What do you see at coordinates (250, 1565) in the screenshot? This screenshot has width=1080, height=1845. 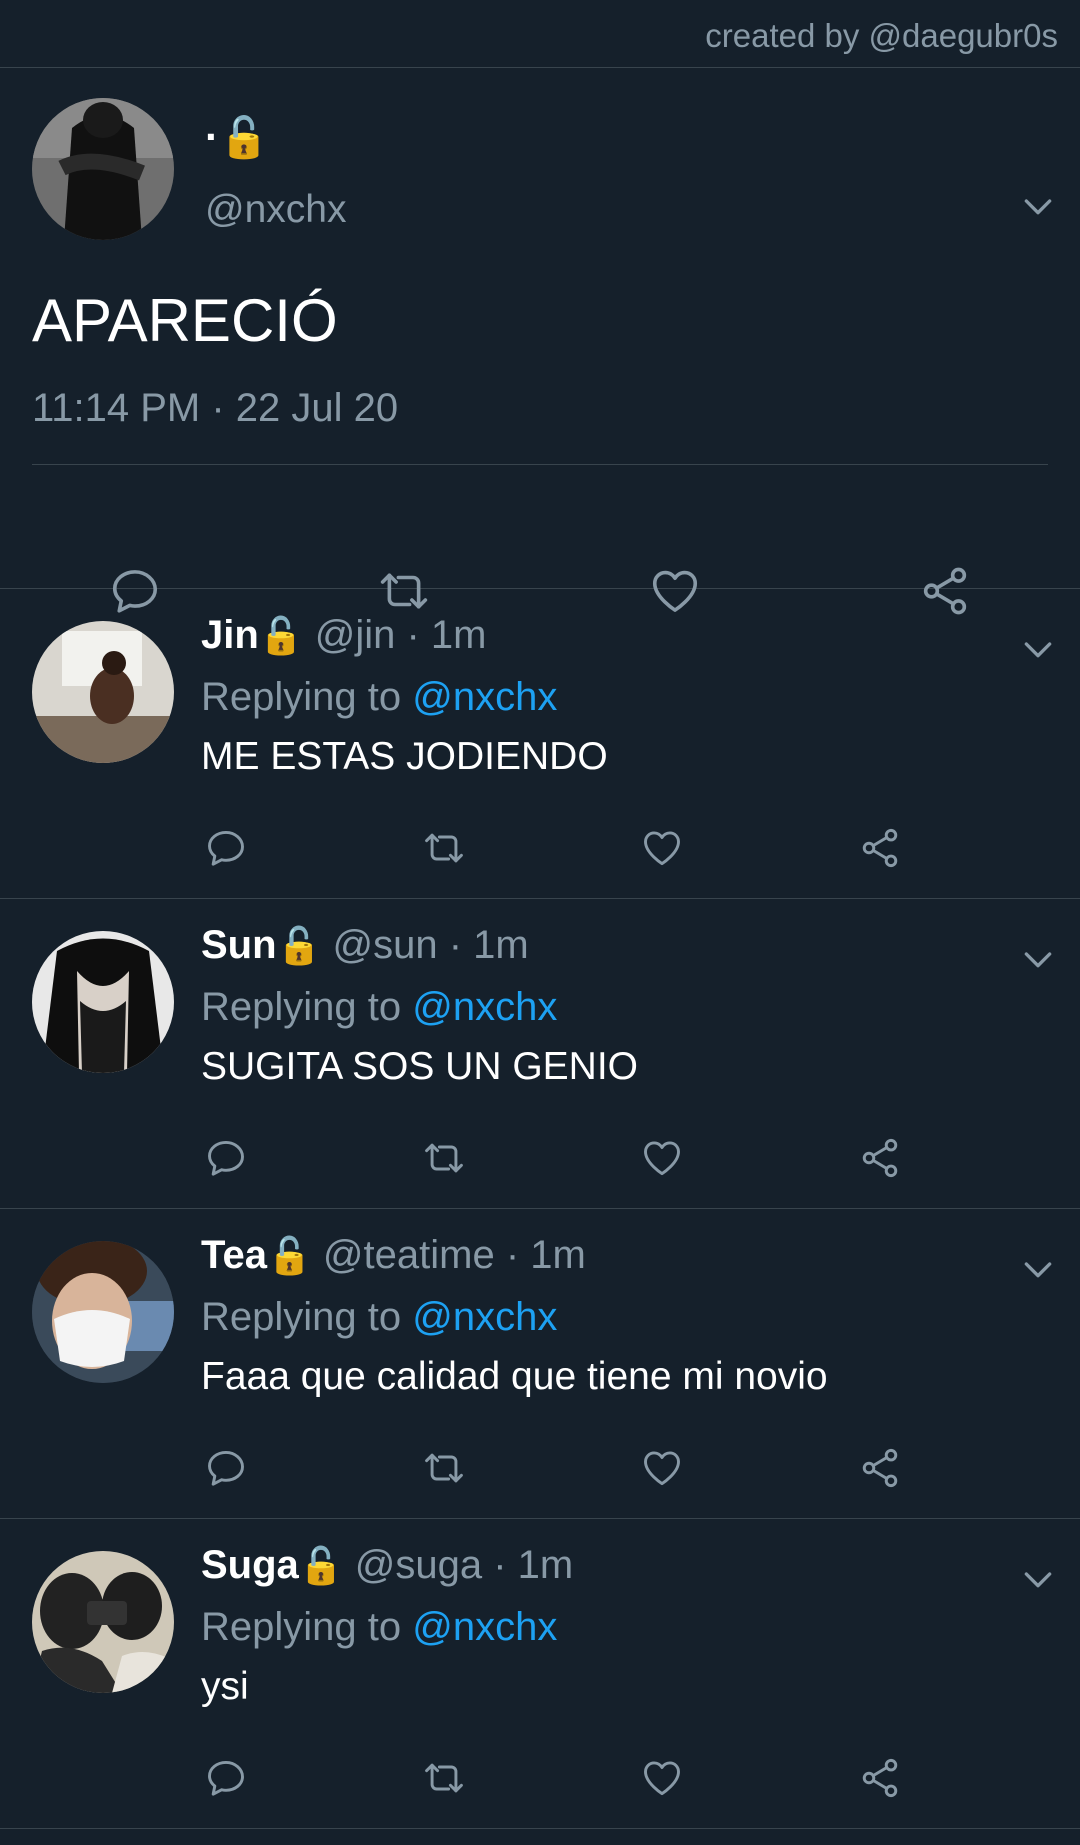 I see `display-name: Suga` at bounding box center [250, 1565].